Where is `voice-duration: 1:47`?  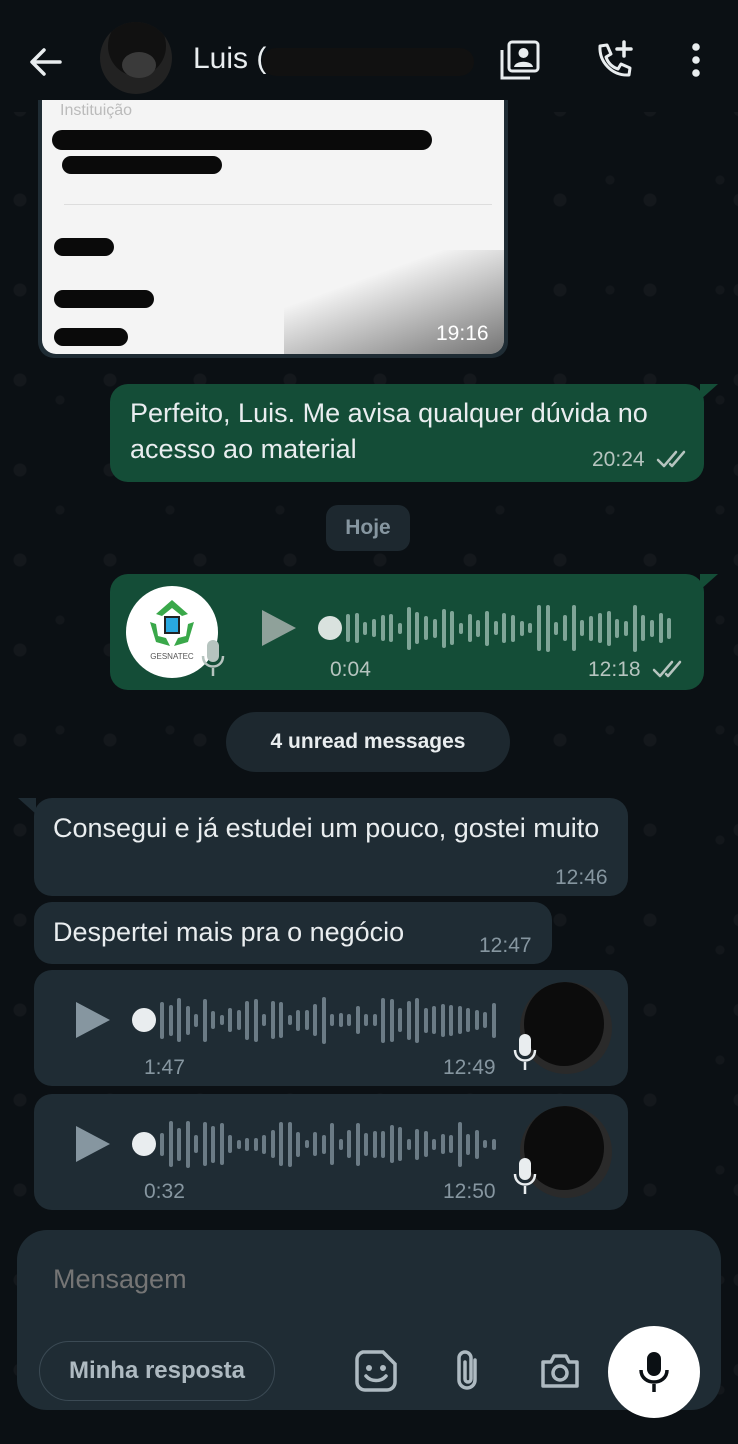
voice-duration: 1:47 is located at coordinates (164, 1067).